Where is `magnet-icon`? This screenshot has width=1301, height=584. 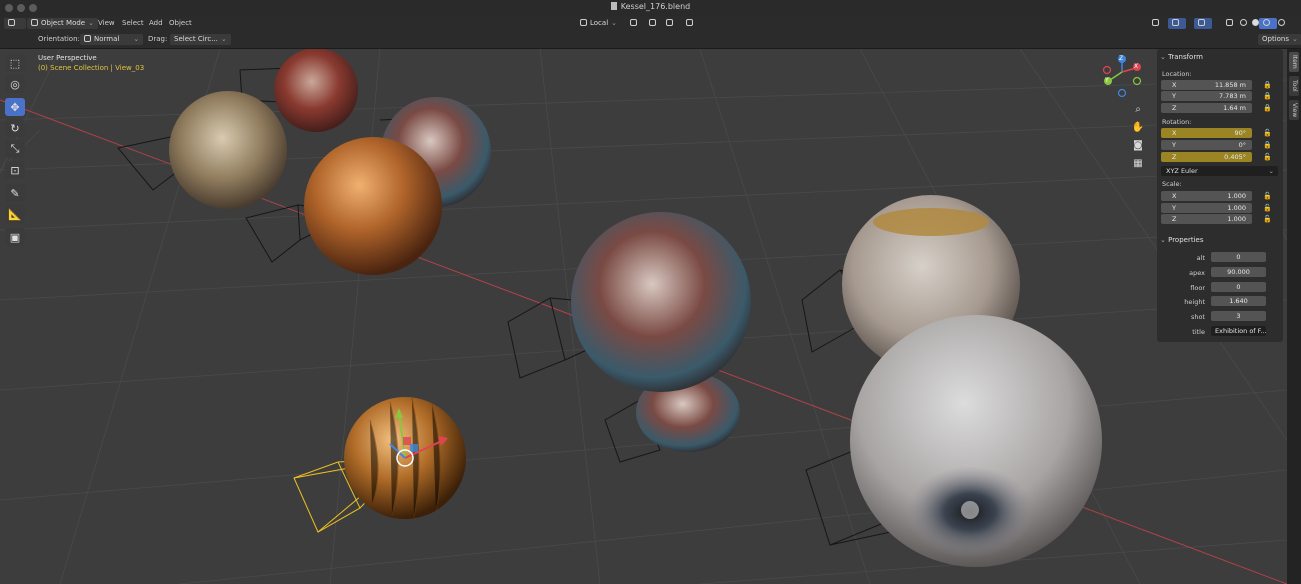 magnet-icon is located at coordinates (652, 22).